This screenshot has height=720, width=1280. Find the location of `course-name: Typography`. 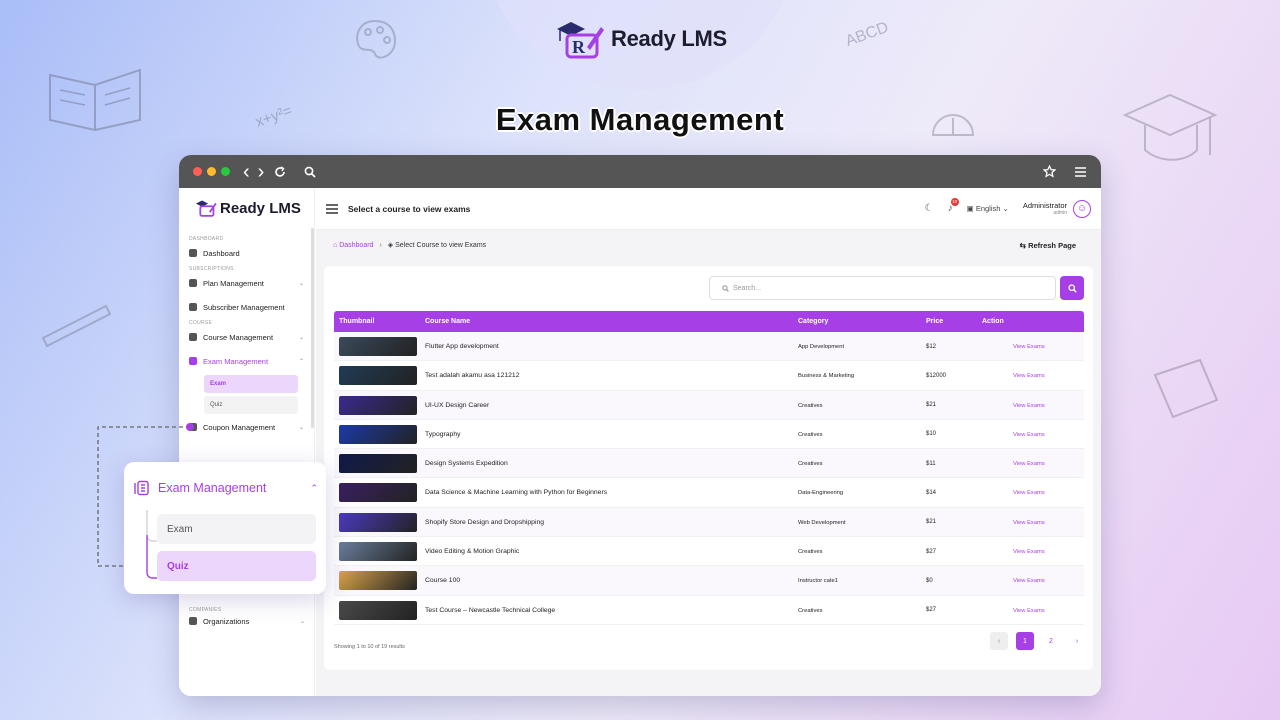

course-name: Typography is located at coordinates (443, 434).